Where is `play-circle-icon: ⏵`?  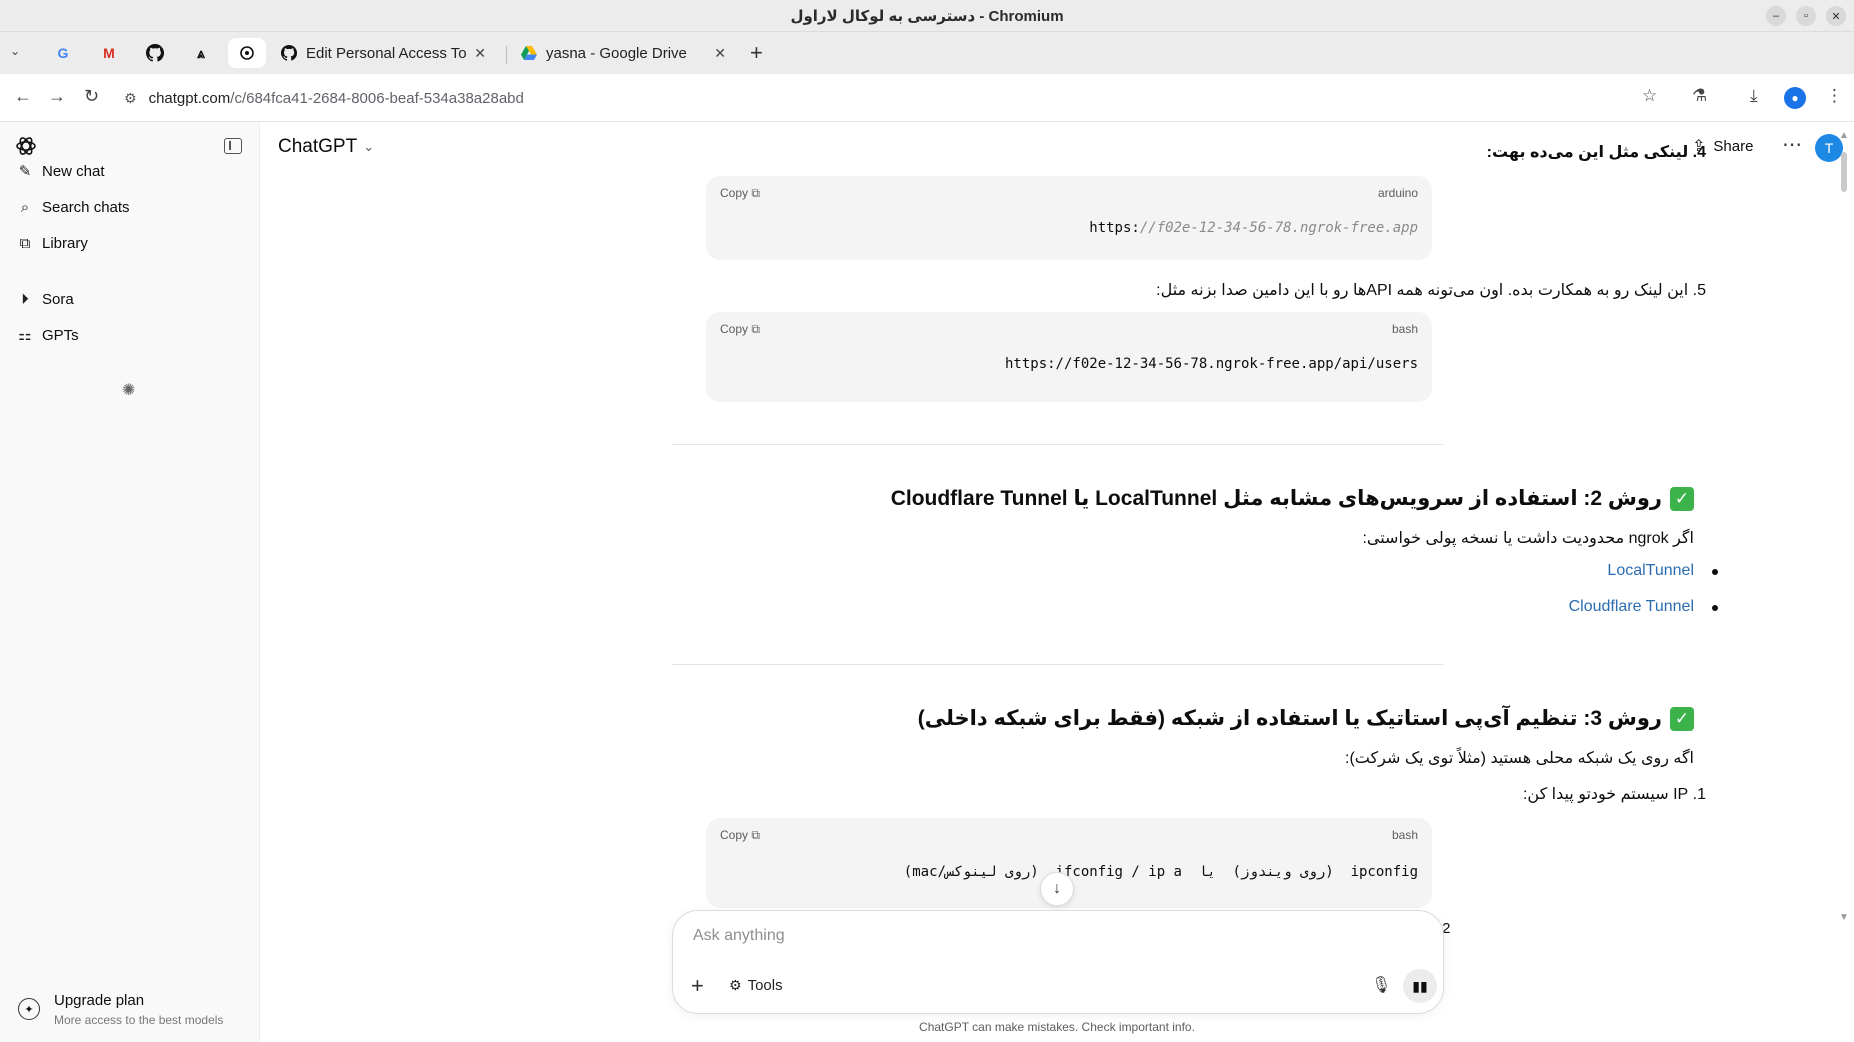 play-circle-icon: ⏵ is located at coordinates (25, 299).